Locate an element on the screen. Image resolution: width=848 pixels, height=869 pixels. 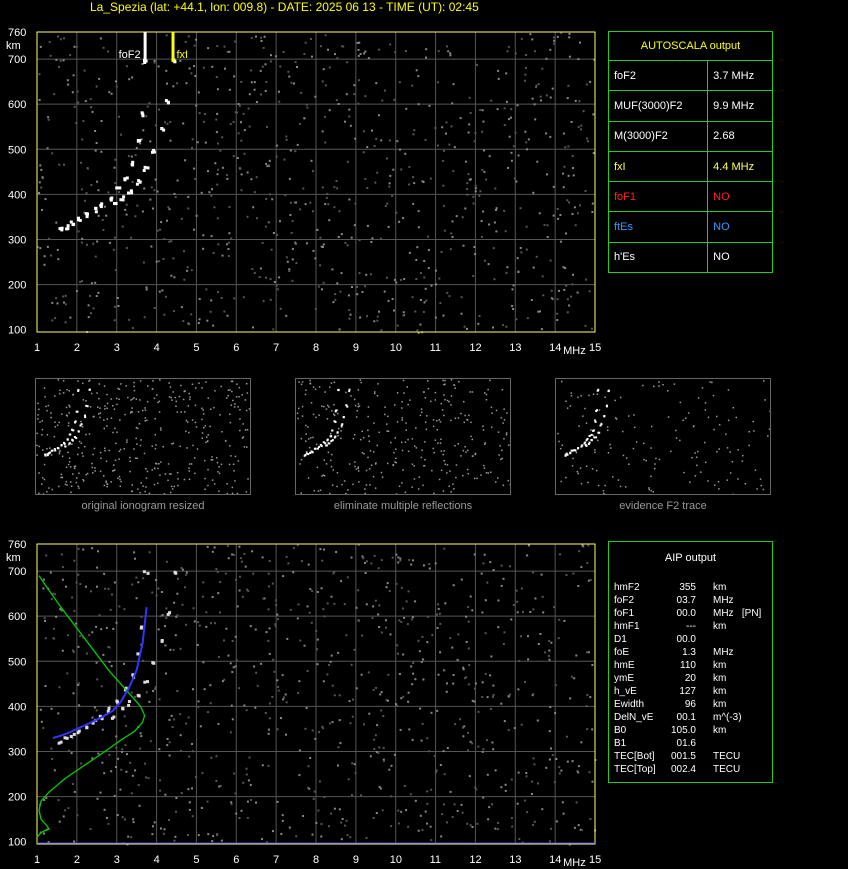
aip-row: foF2 03.7 MHz is located at coordinates (691, 601).